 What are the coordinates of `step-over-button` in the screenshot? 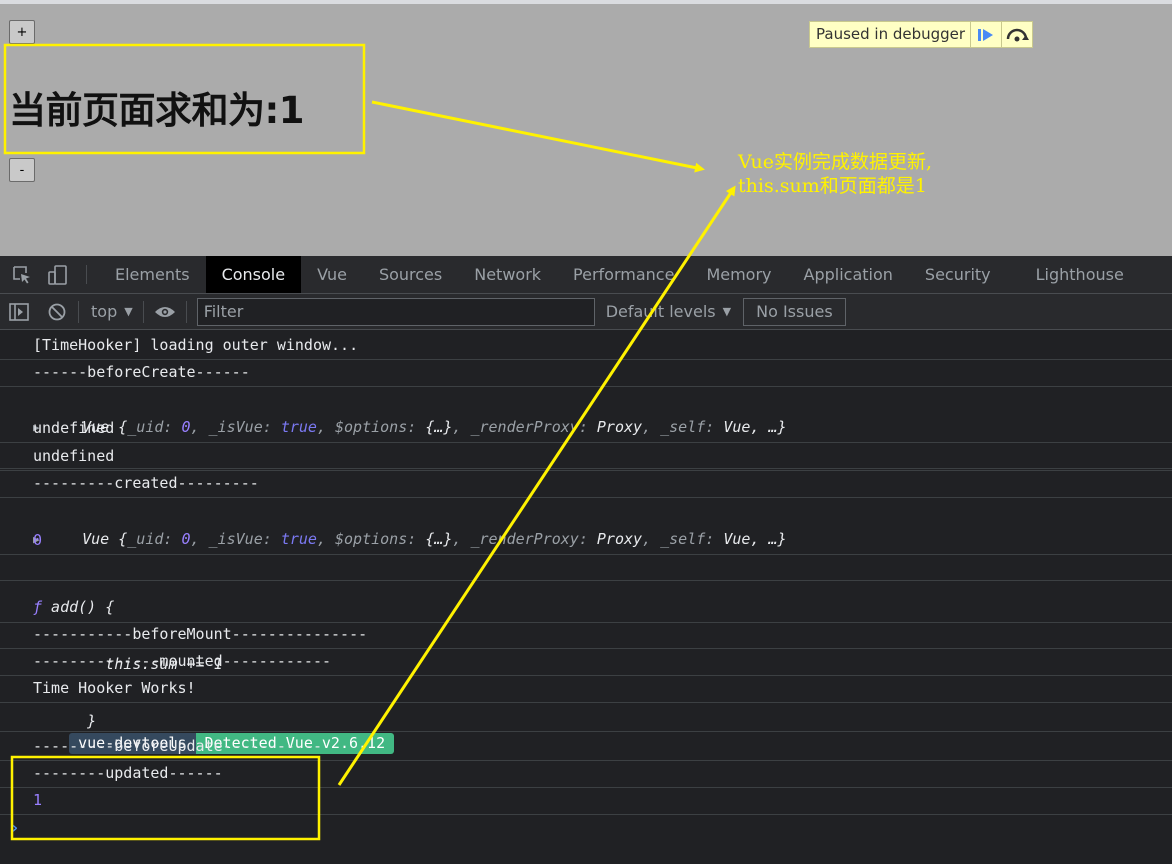 It's located at (1016, 34).